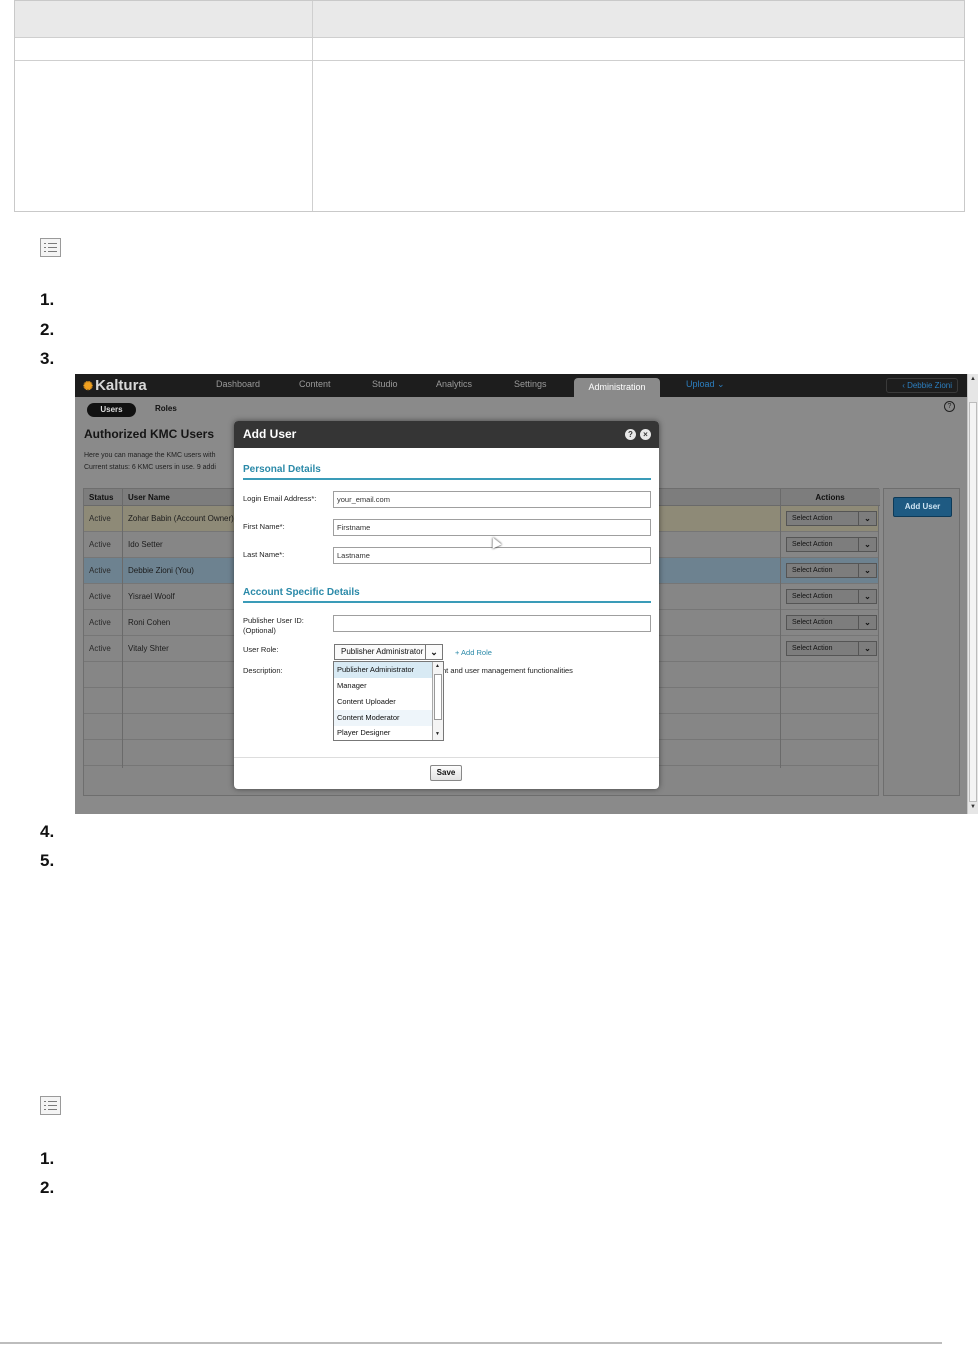  What do you see at coordinates (263, 670) in the screenshot?
I see `description-label: Description:` at bounding box center [263, 670].